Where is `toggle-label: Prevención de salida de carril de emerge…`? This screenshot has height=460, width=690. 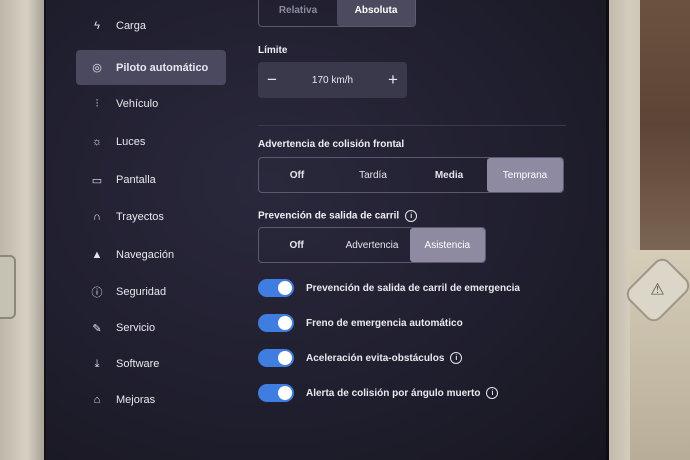
toggle-label: Prevención de salida de carril de emerge… is located at coordinates (413, 288).